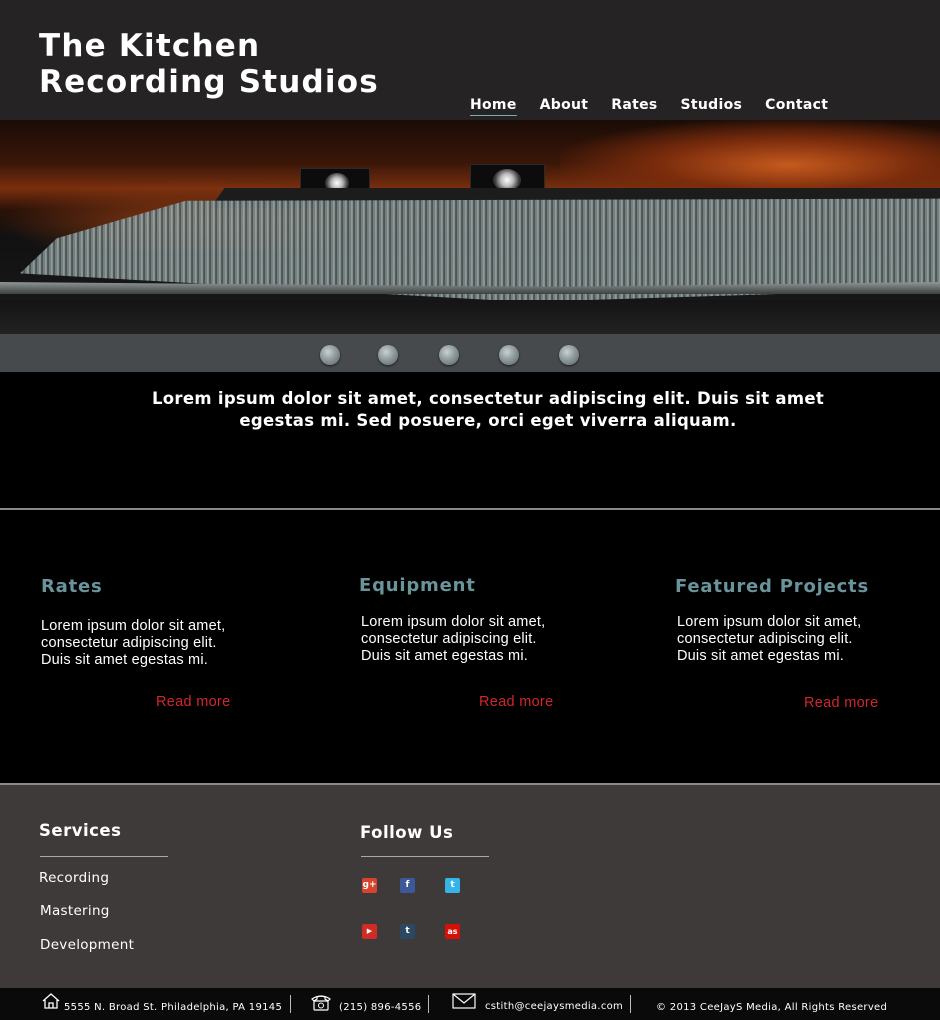  I want to click on services-heading: Services, so click(80, 830).